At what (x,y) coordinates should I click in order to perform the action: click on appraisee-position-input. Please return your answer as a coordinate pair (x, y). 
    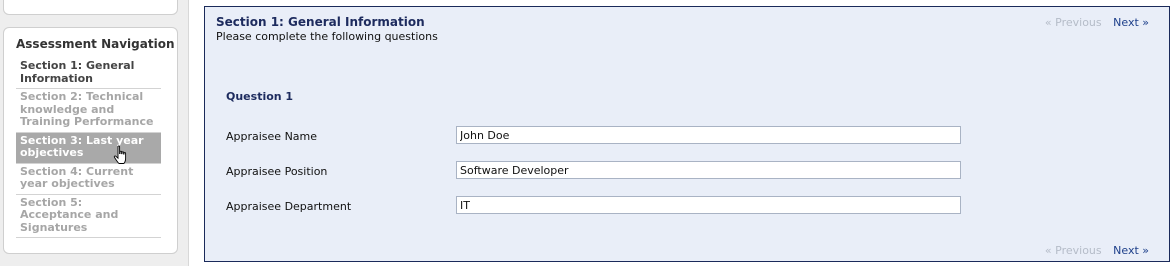
    Looking at the image, I should click on (708, 170).